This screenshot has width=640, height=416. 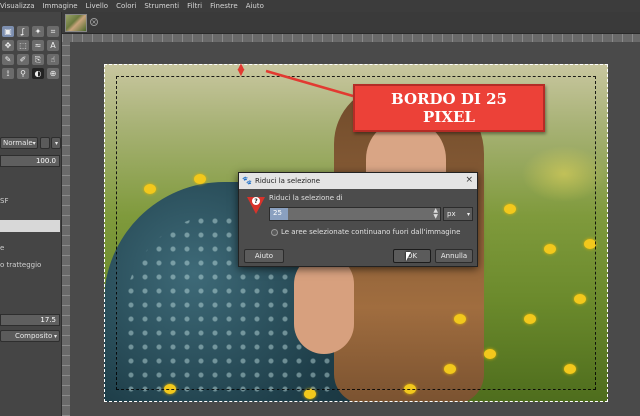 I want to click on dock-label-e: e, so click(x=2, y=248).